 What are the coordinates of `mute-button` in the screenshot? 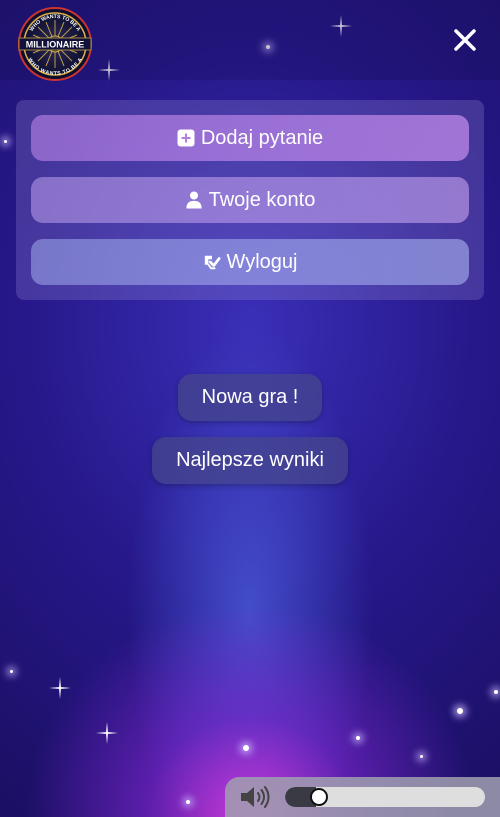 It's located at (255, 797).